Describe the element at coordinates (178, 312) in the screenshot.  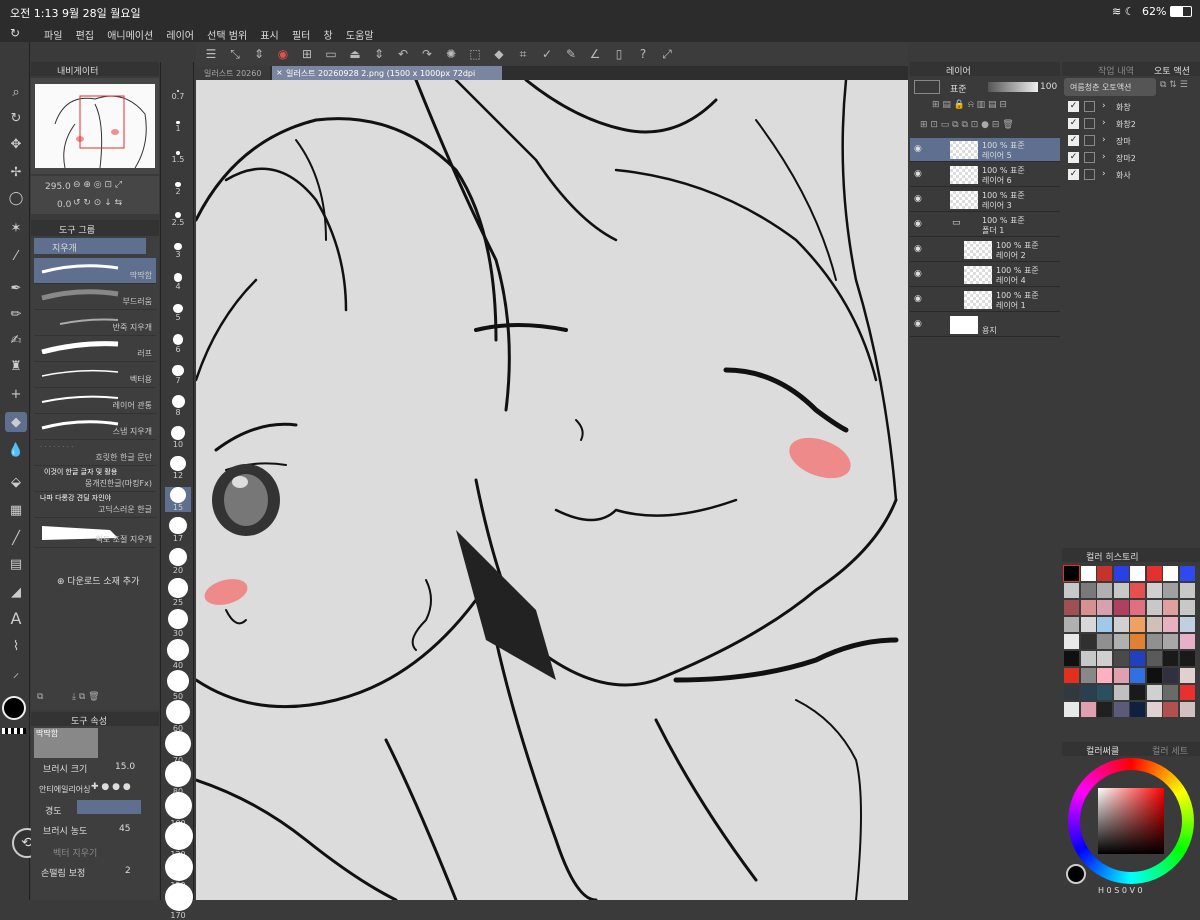
I see `brush-size-option: 5` at that location.